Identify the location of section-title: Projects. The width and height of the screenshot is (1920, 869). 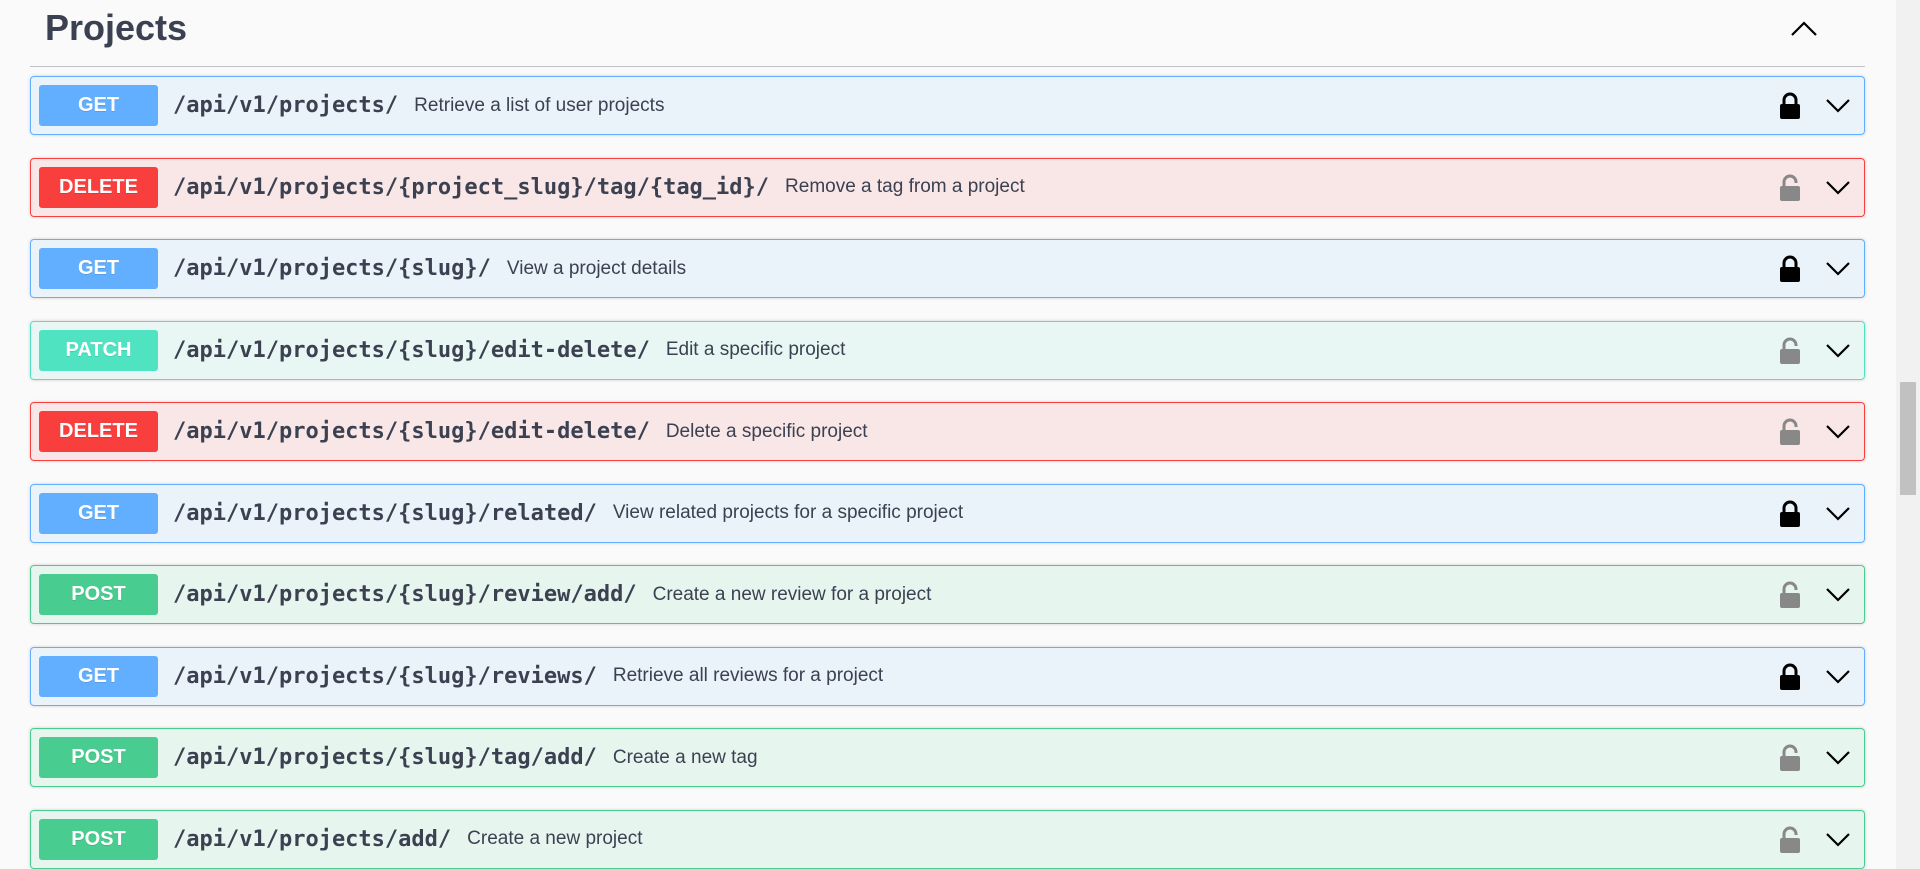
(116, 27).